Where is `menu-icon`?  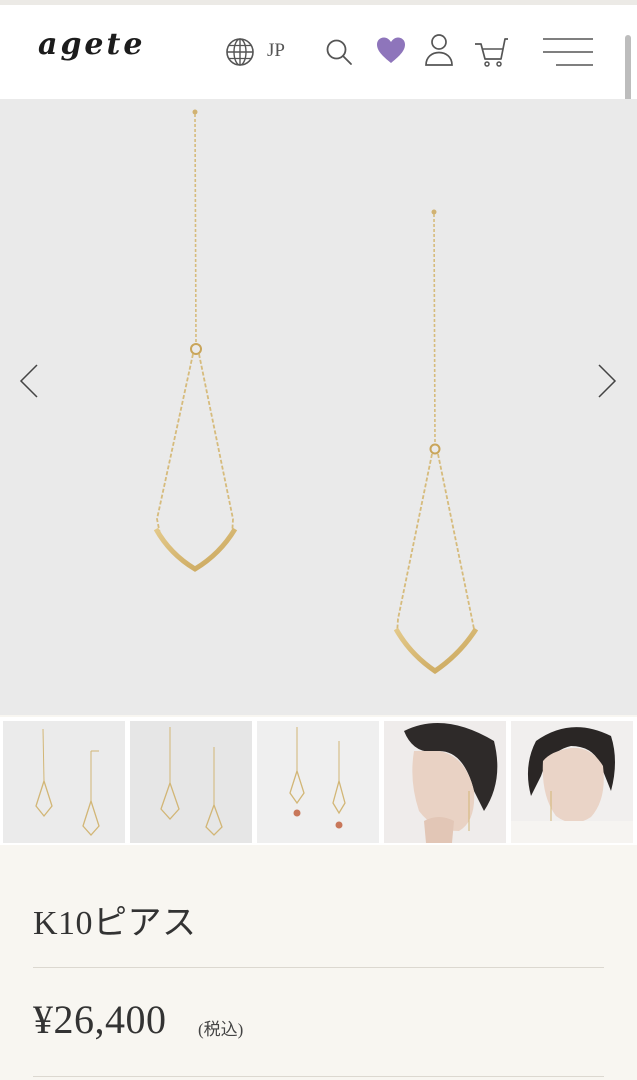
menu-icon is located at coordinates (568, 52).